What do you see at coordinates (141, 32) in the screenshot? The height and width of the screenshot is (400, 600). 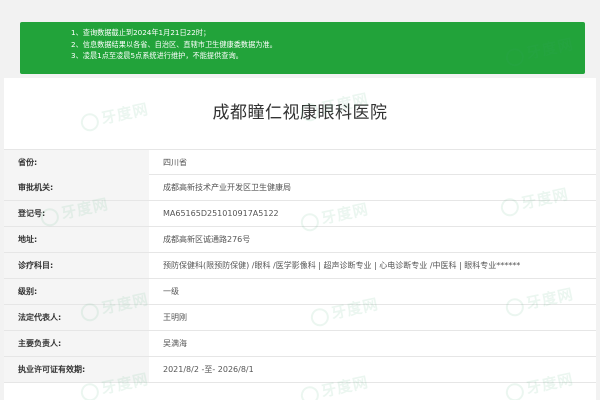 I see `notice-line-1: 1、查询数据截止到2024年1月21日22时；` at bounding box center [141, 32].